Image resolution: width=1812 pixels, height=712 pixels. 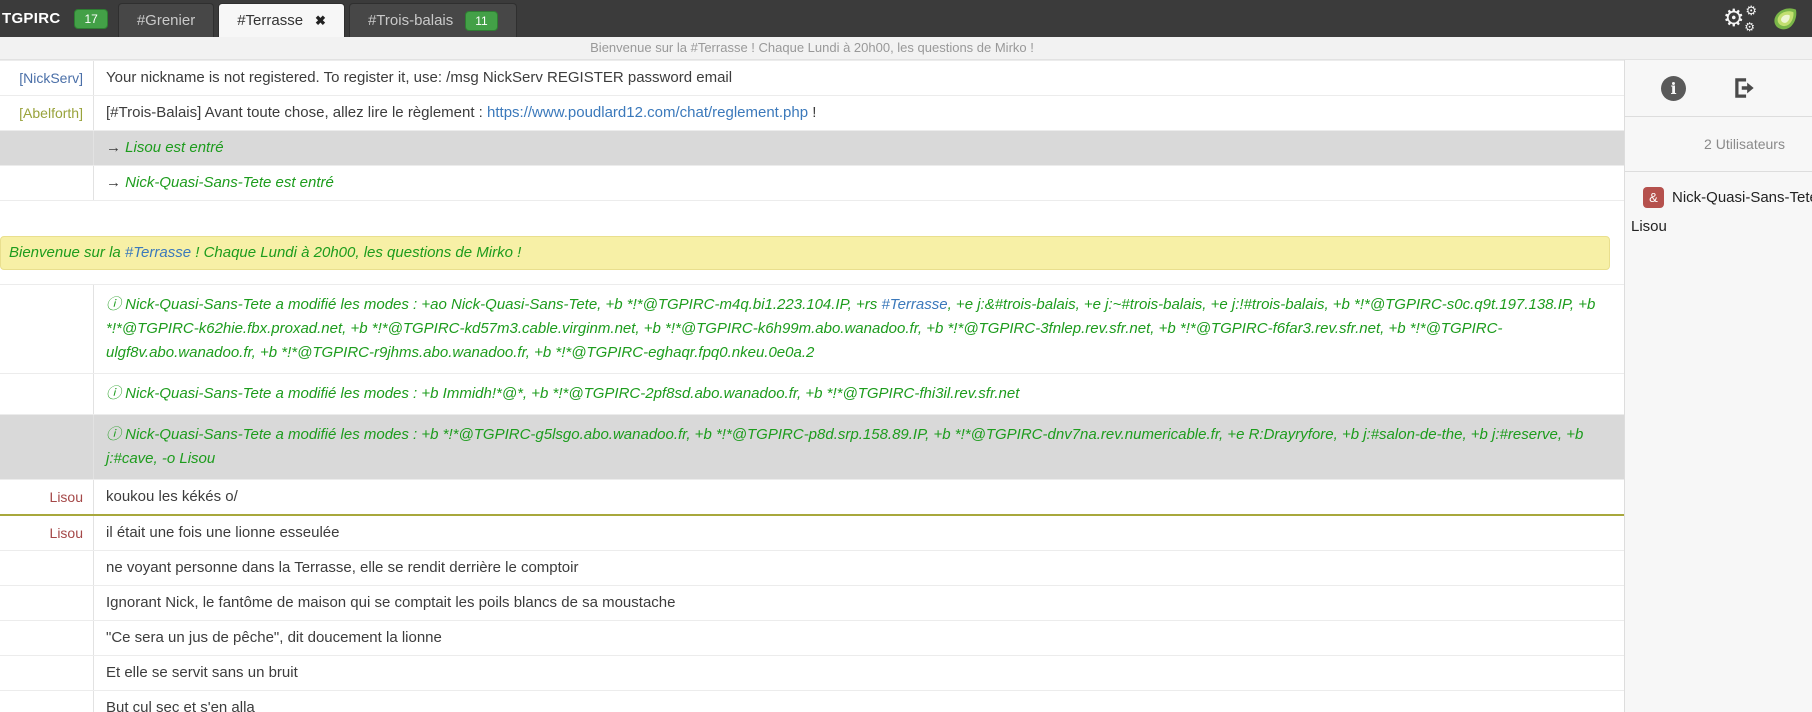 What do you see at coordinates (1744, 144) in the screenshot?
I see `user-count-label: 2 Utilisateurs` at bounding box center [1744, 144].